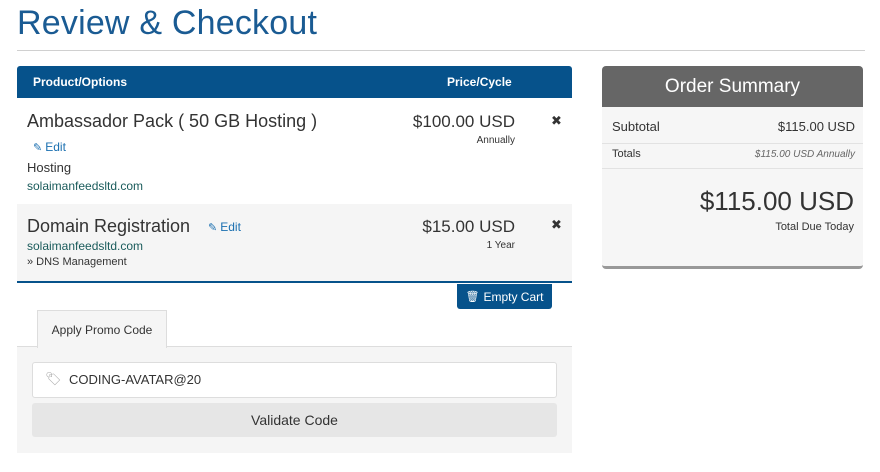  Describe the element at coordinates (814, 227) in the screenshot. I see `total-due-label: Total Due Today` at that location.